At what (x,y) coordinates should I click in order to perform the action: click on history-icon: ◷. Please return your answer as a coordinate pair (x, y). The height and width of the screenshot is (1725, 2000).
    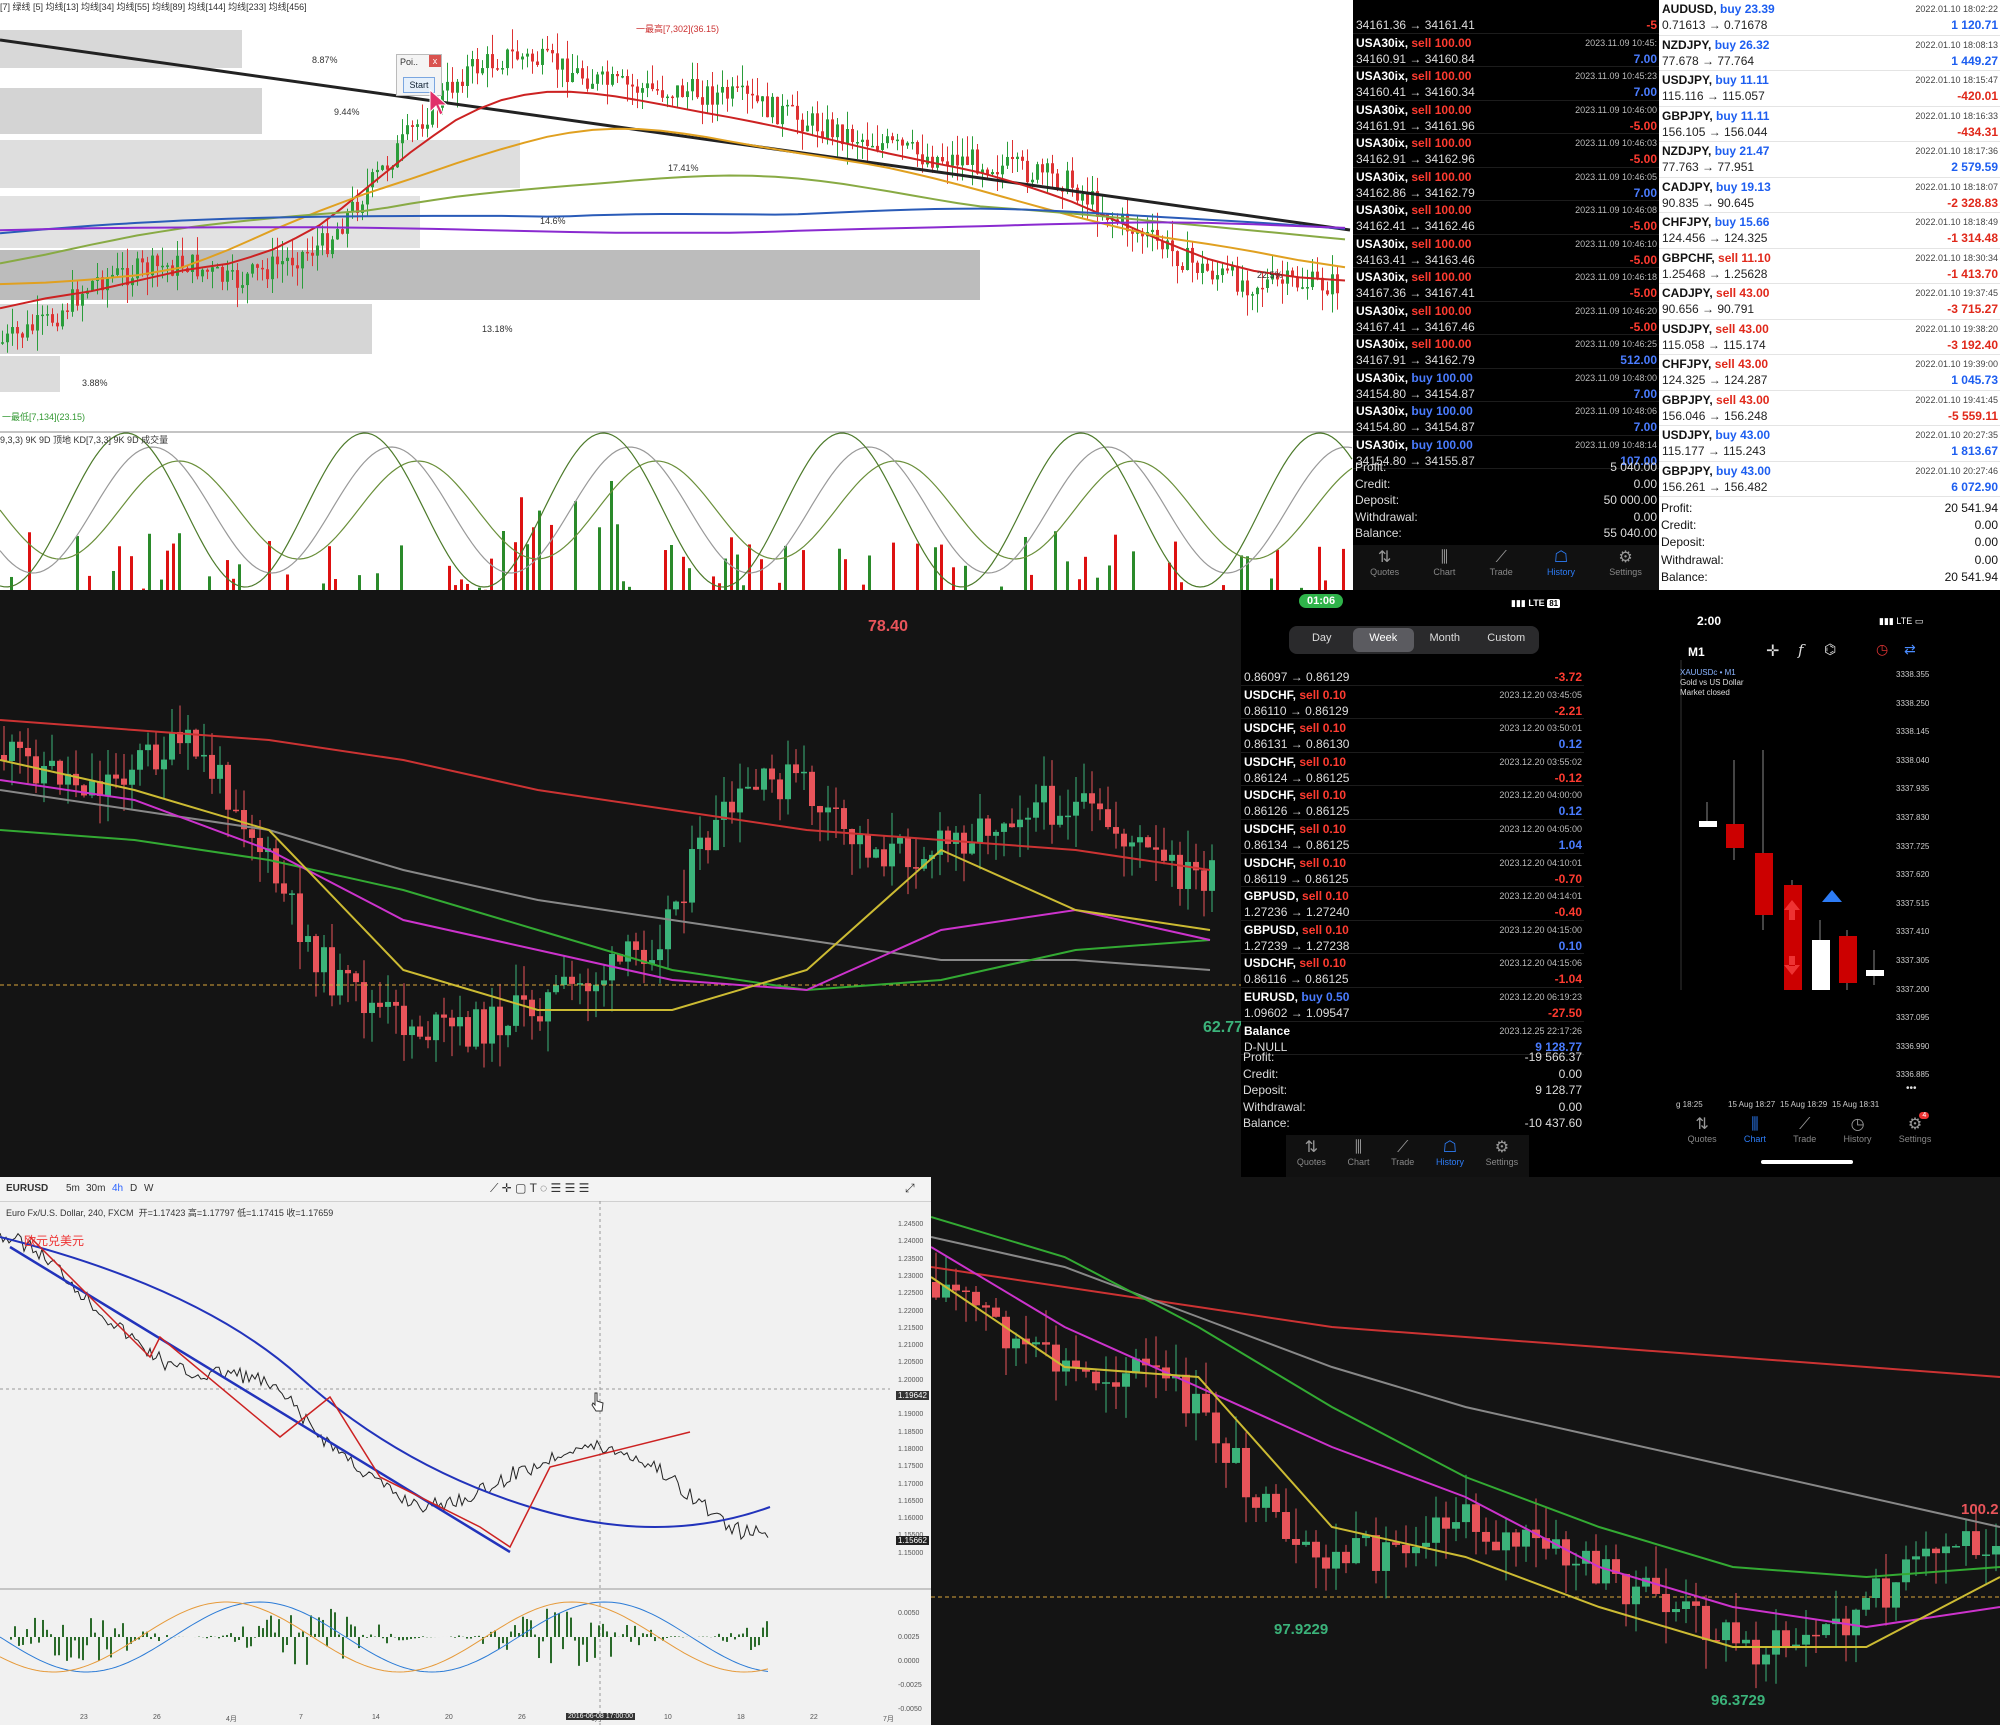
    Looking at the image, I should click on (1857, 1124).